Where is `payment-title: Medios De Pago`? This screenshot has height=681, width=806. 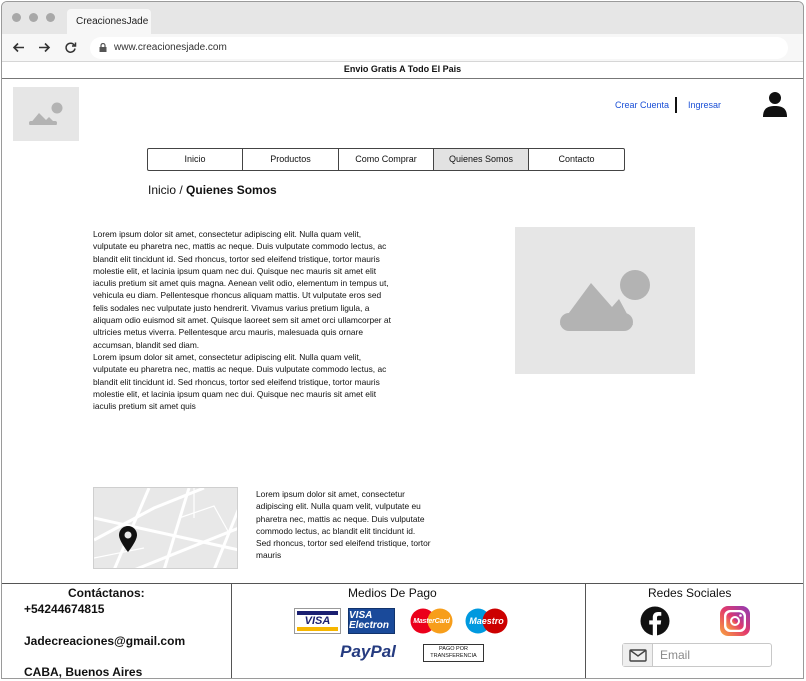
payment-title: Medios De Pago is located at coordinates (392, 593).